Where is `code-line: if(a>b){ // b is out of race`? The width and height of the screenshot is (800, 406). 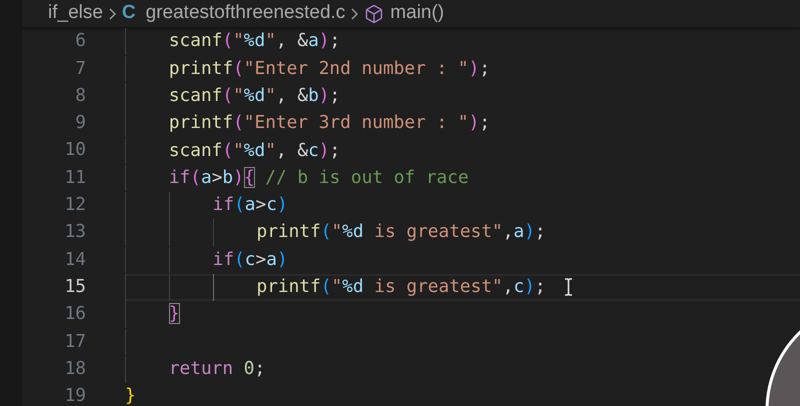
code-line: if(a>b){ // b is out of race is located at coordinates (318, 178).